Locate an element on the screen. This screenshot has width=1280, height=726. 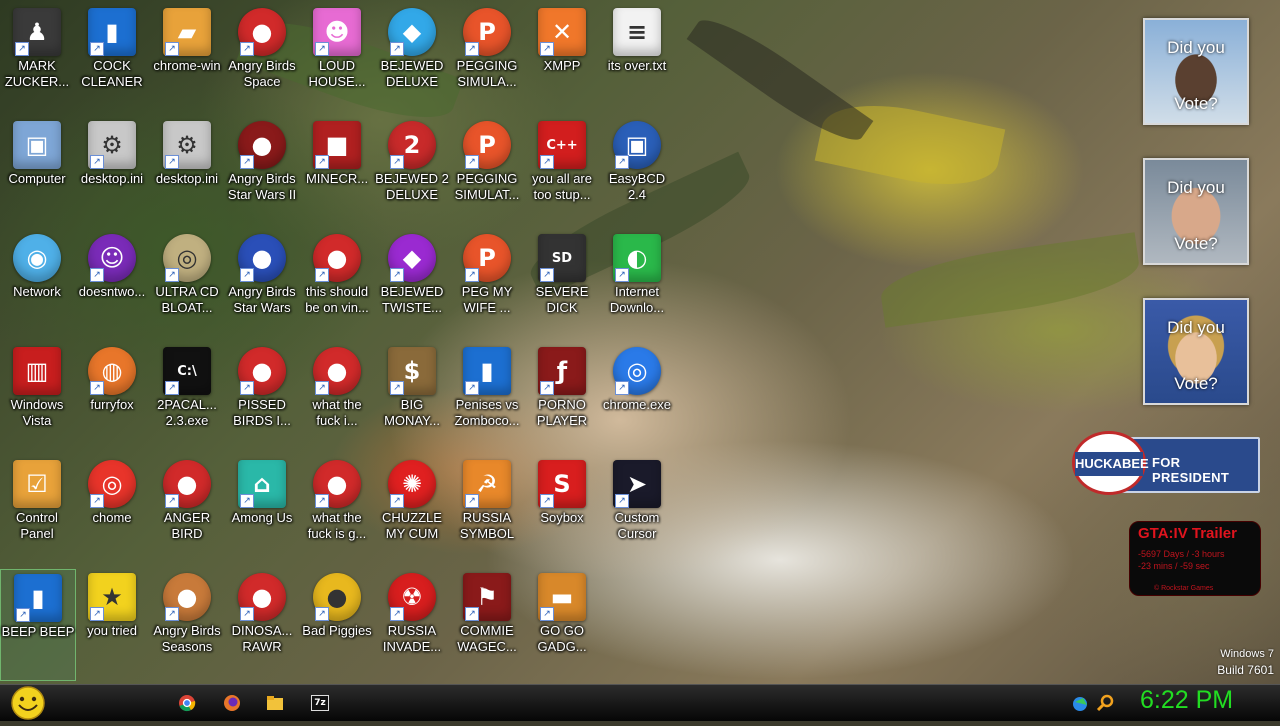
taskbar-firefox-button is located at coordinates (232, 703).